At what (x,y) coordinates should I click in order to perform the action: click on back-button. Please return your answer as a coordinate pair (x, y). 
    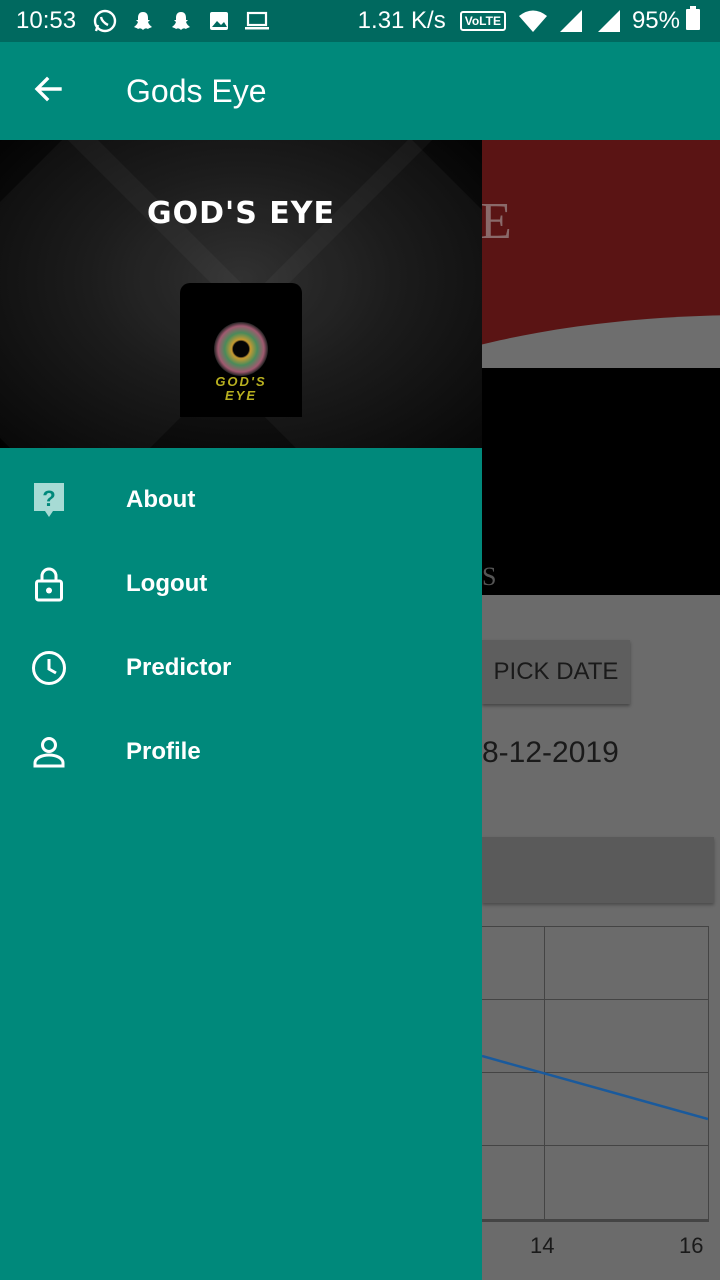
    Looking at the image, I should click on (48, 91).